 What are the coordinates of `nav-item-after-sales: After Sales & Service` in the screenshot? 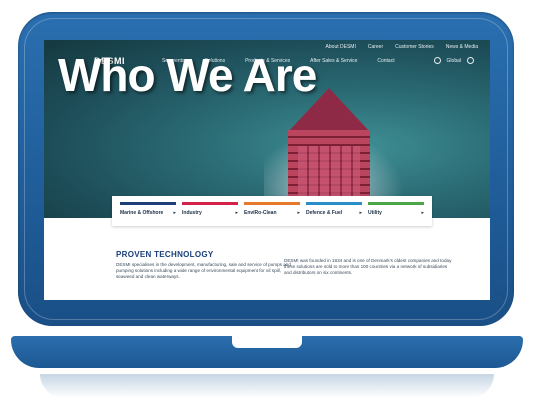 It's located at (333, 61).